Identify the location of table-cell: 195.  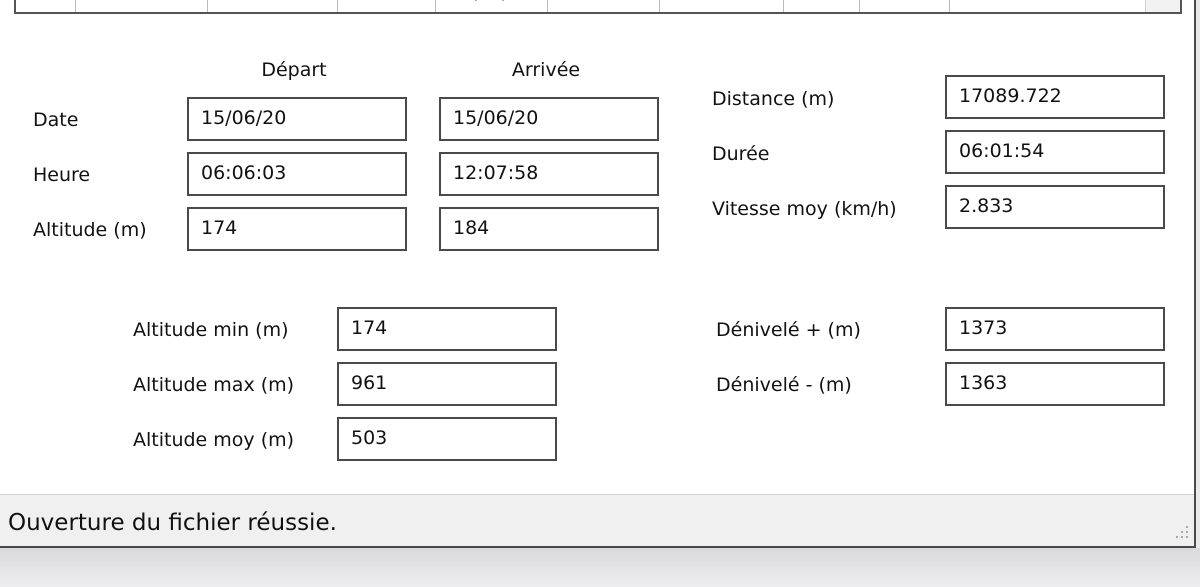
(387, 6).